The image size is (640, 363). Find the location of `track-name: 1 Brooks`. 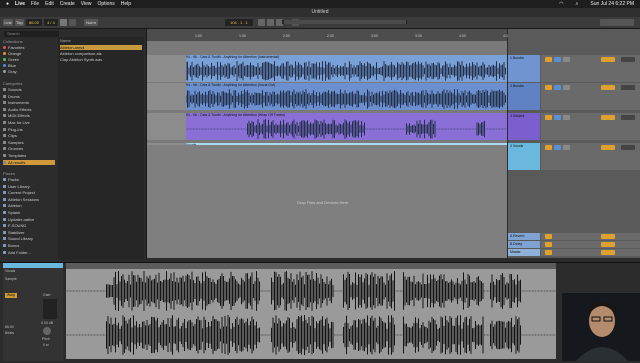

track-name: 1 Brooks is located at coordinates (517, 58).